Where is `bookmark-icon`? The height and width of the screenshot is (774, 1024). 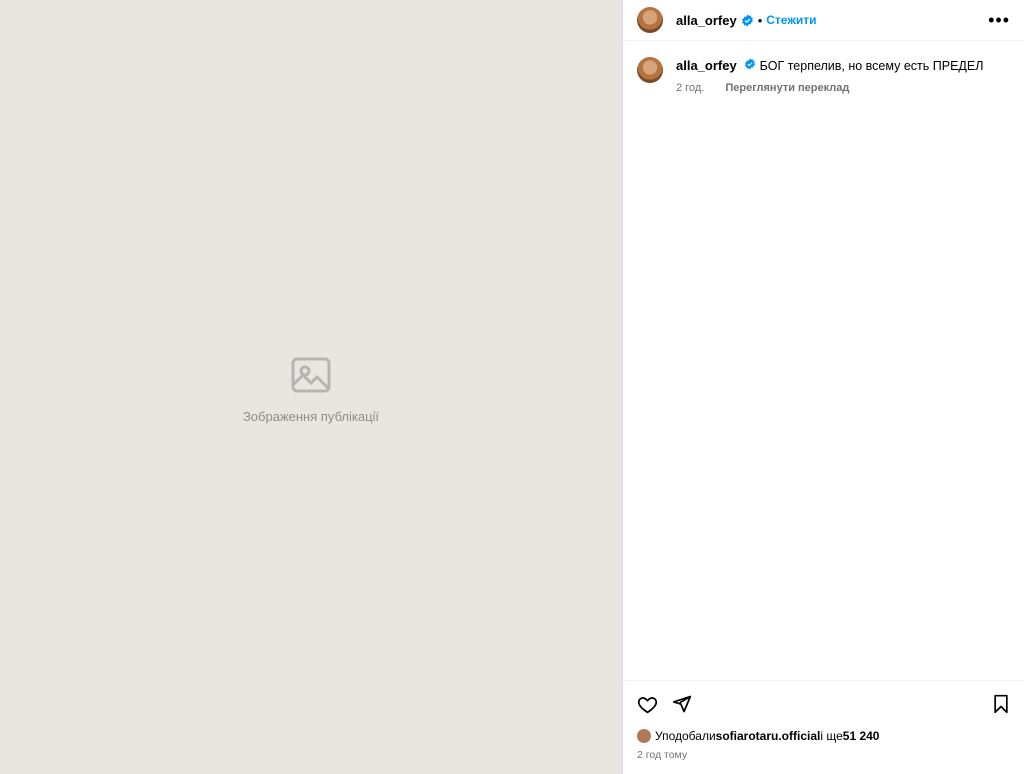
bookmark-icon is located at coordinates (1001, 704).